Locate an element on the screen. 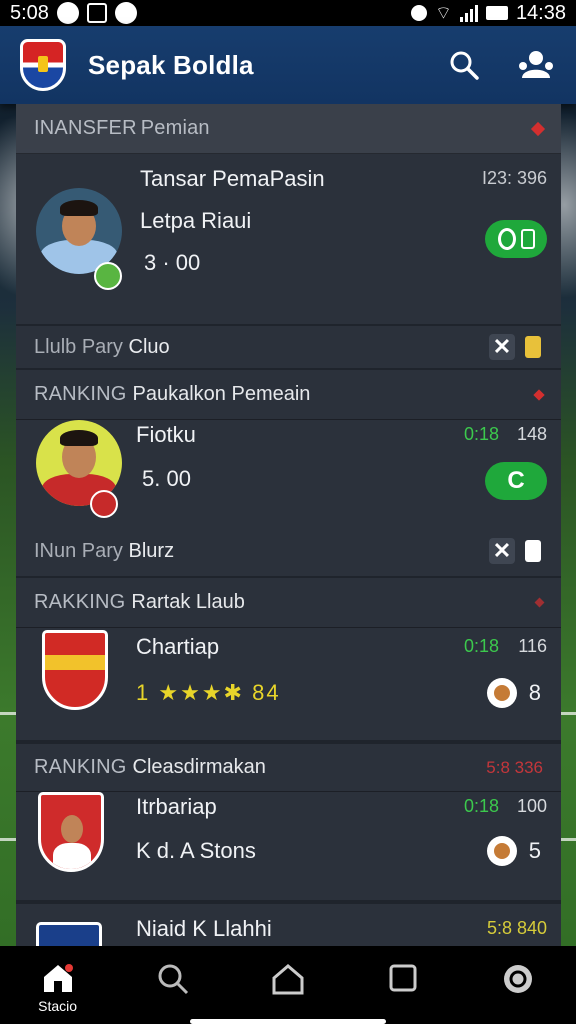 The width and height of the screenshot is (576, 1024). yellow-card-icon is located at coordinates (533, 347).